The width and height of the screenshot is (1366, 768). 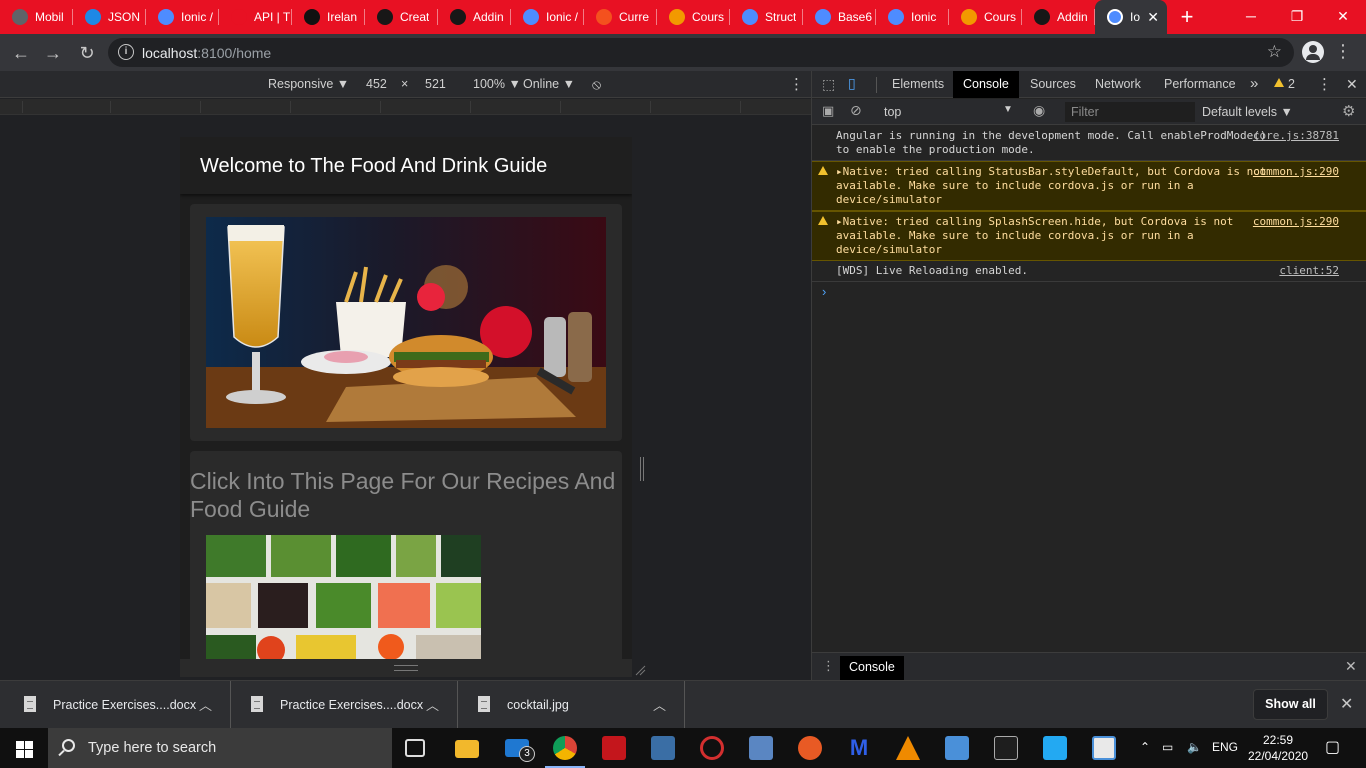 What do you see at coordinates (53, 53) in the screenshot?
I see `forward-button: →` at bounding box center [53, 53].